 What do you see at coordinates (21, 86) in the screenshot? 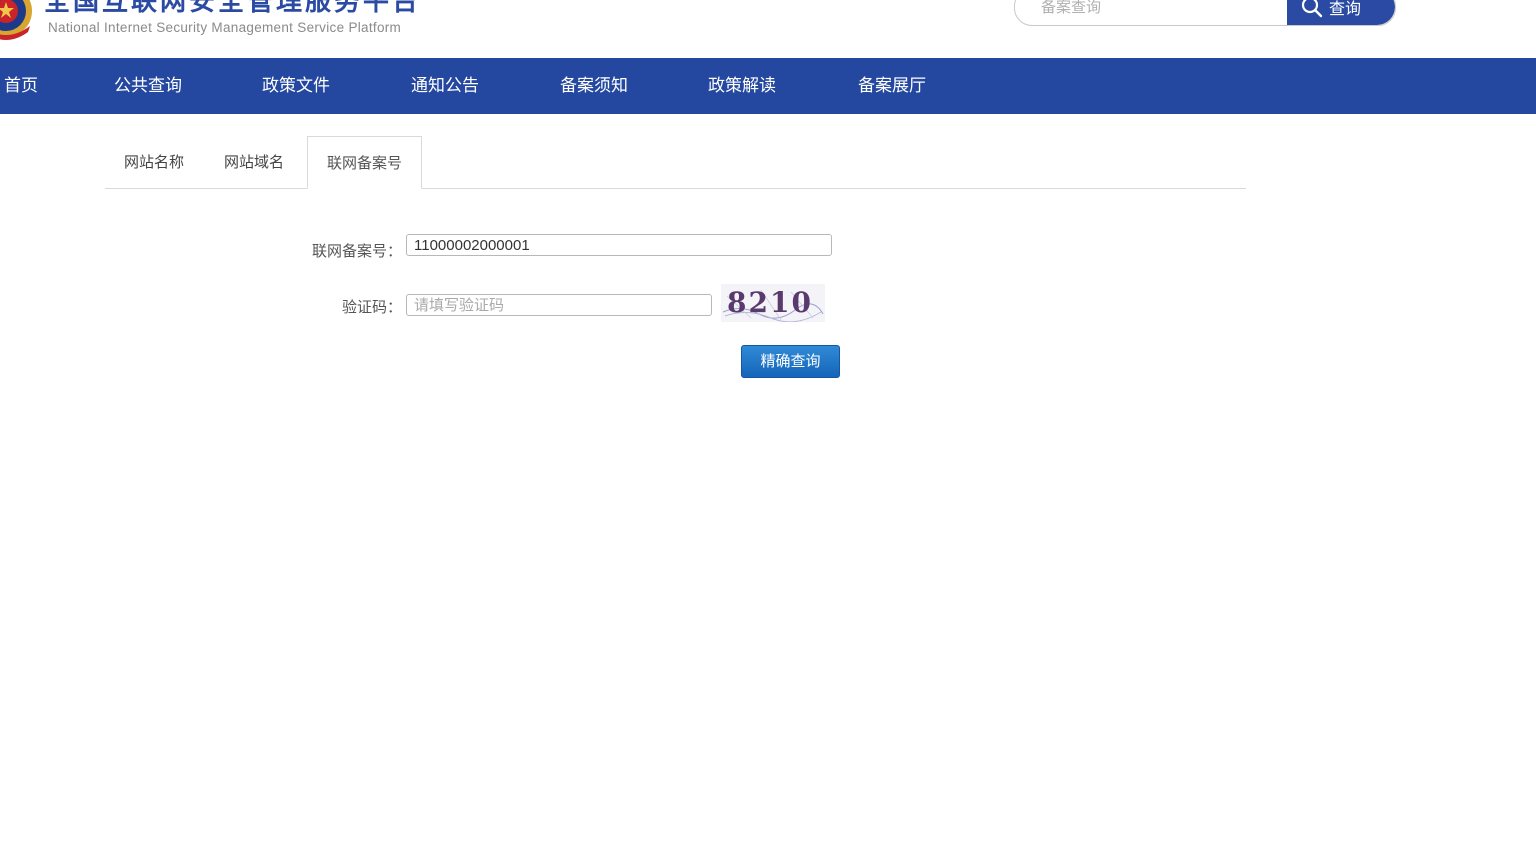
I see `nav-item-home: 首页` at bounding box center [21, 86].